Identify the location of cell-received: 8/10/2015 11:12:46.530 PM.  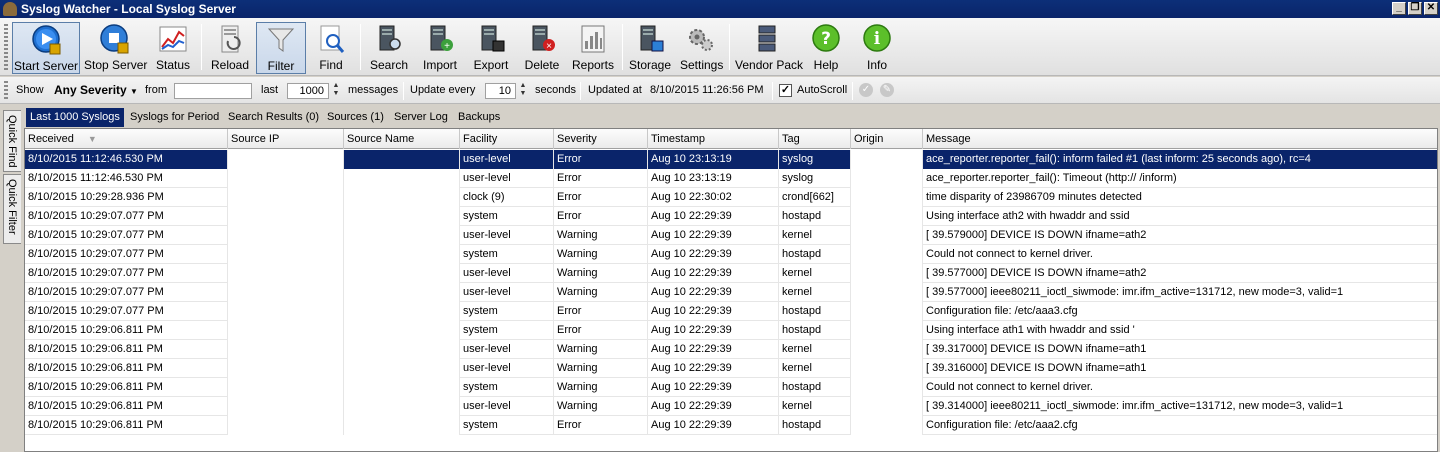
(126, 159).